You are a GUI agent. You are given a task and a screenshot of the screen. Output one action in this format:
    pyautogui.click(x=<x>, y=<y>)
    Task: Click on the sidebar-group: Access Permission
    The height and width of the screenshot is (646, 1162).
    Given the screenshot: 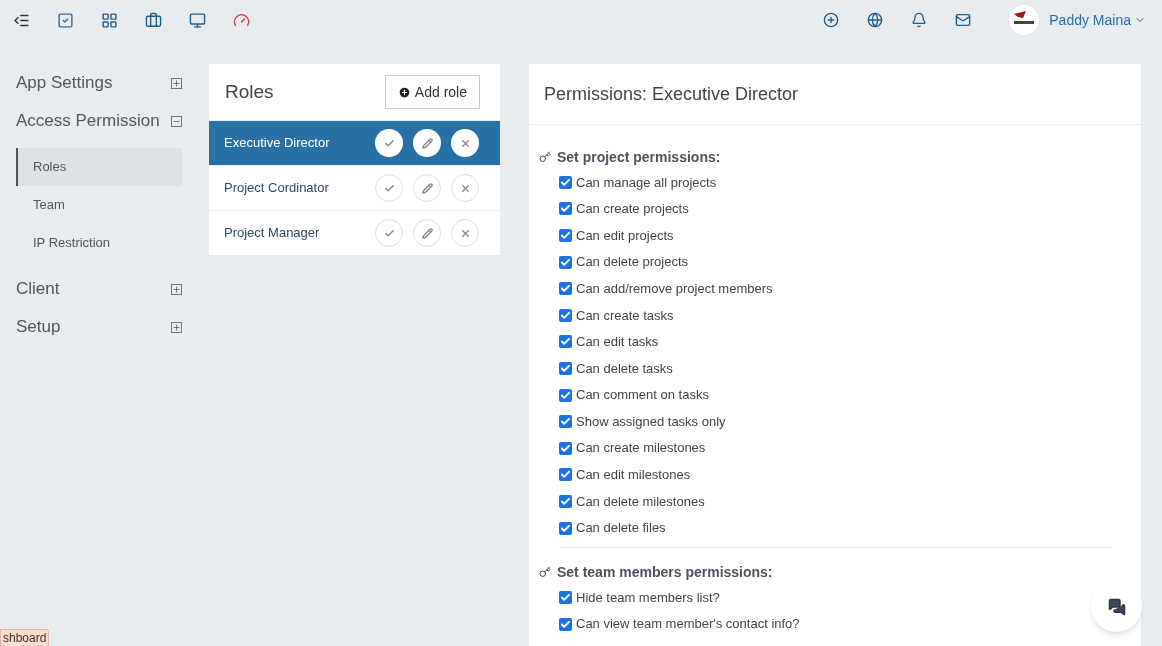 What is the action you would take?
    pyautogui.click(x=99, y=121)
    